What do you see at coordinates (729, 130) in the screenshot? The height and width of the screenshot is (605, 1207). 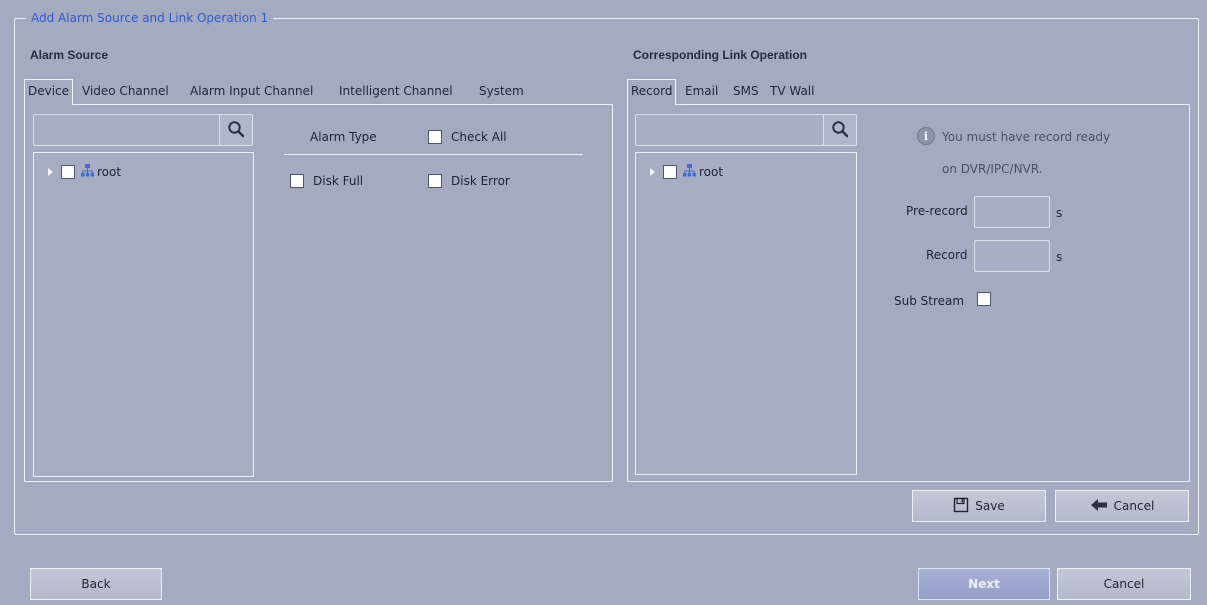 I see `link-operation-search-input` at bounding box center [729, 130].